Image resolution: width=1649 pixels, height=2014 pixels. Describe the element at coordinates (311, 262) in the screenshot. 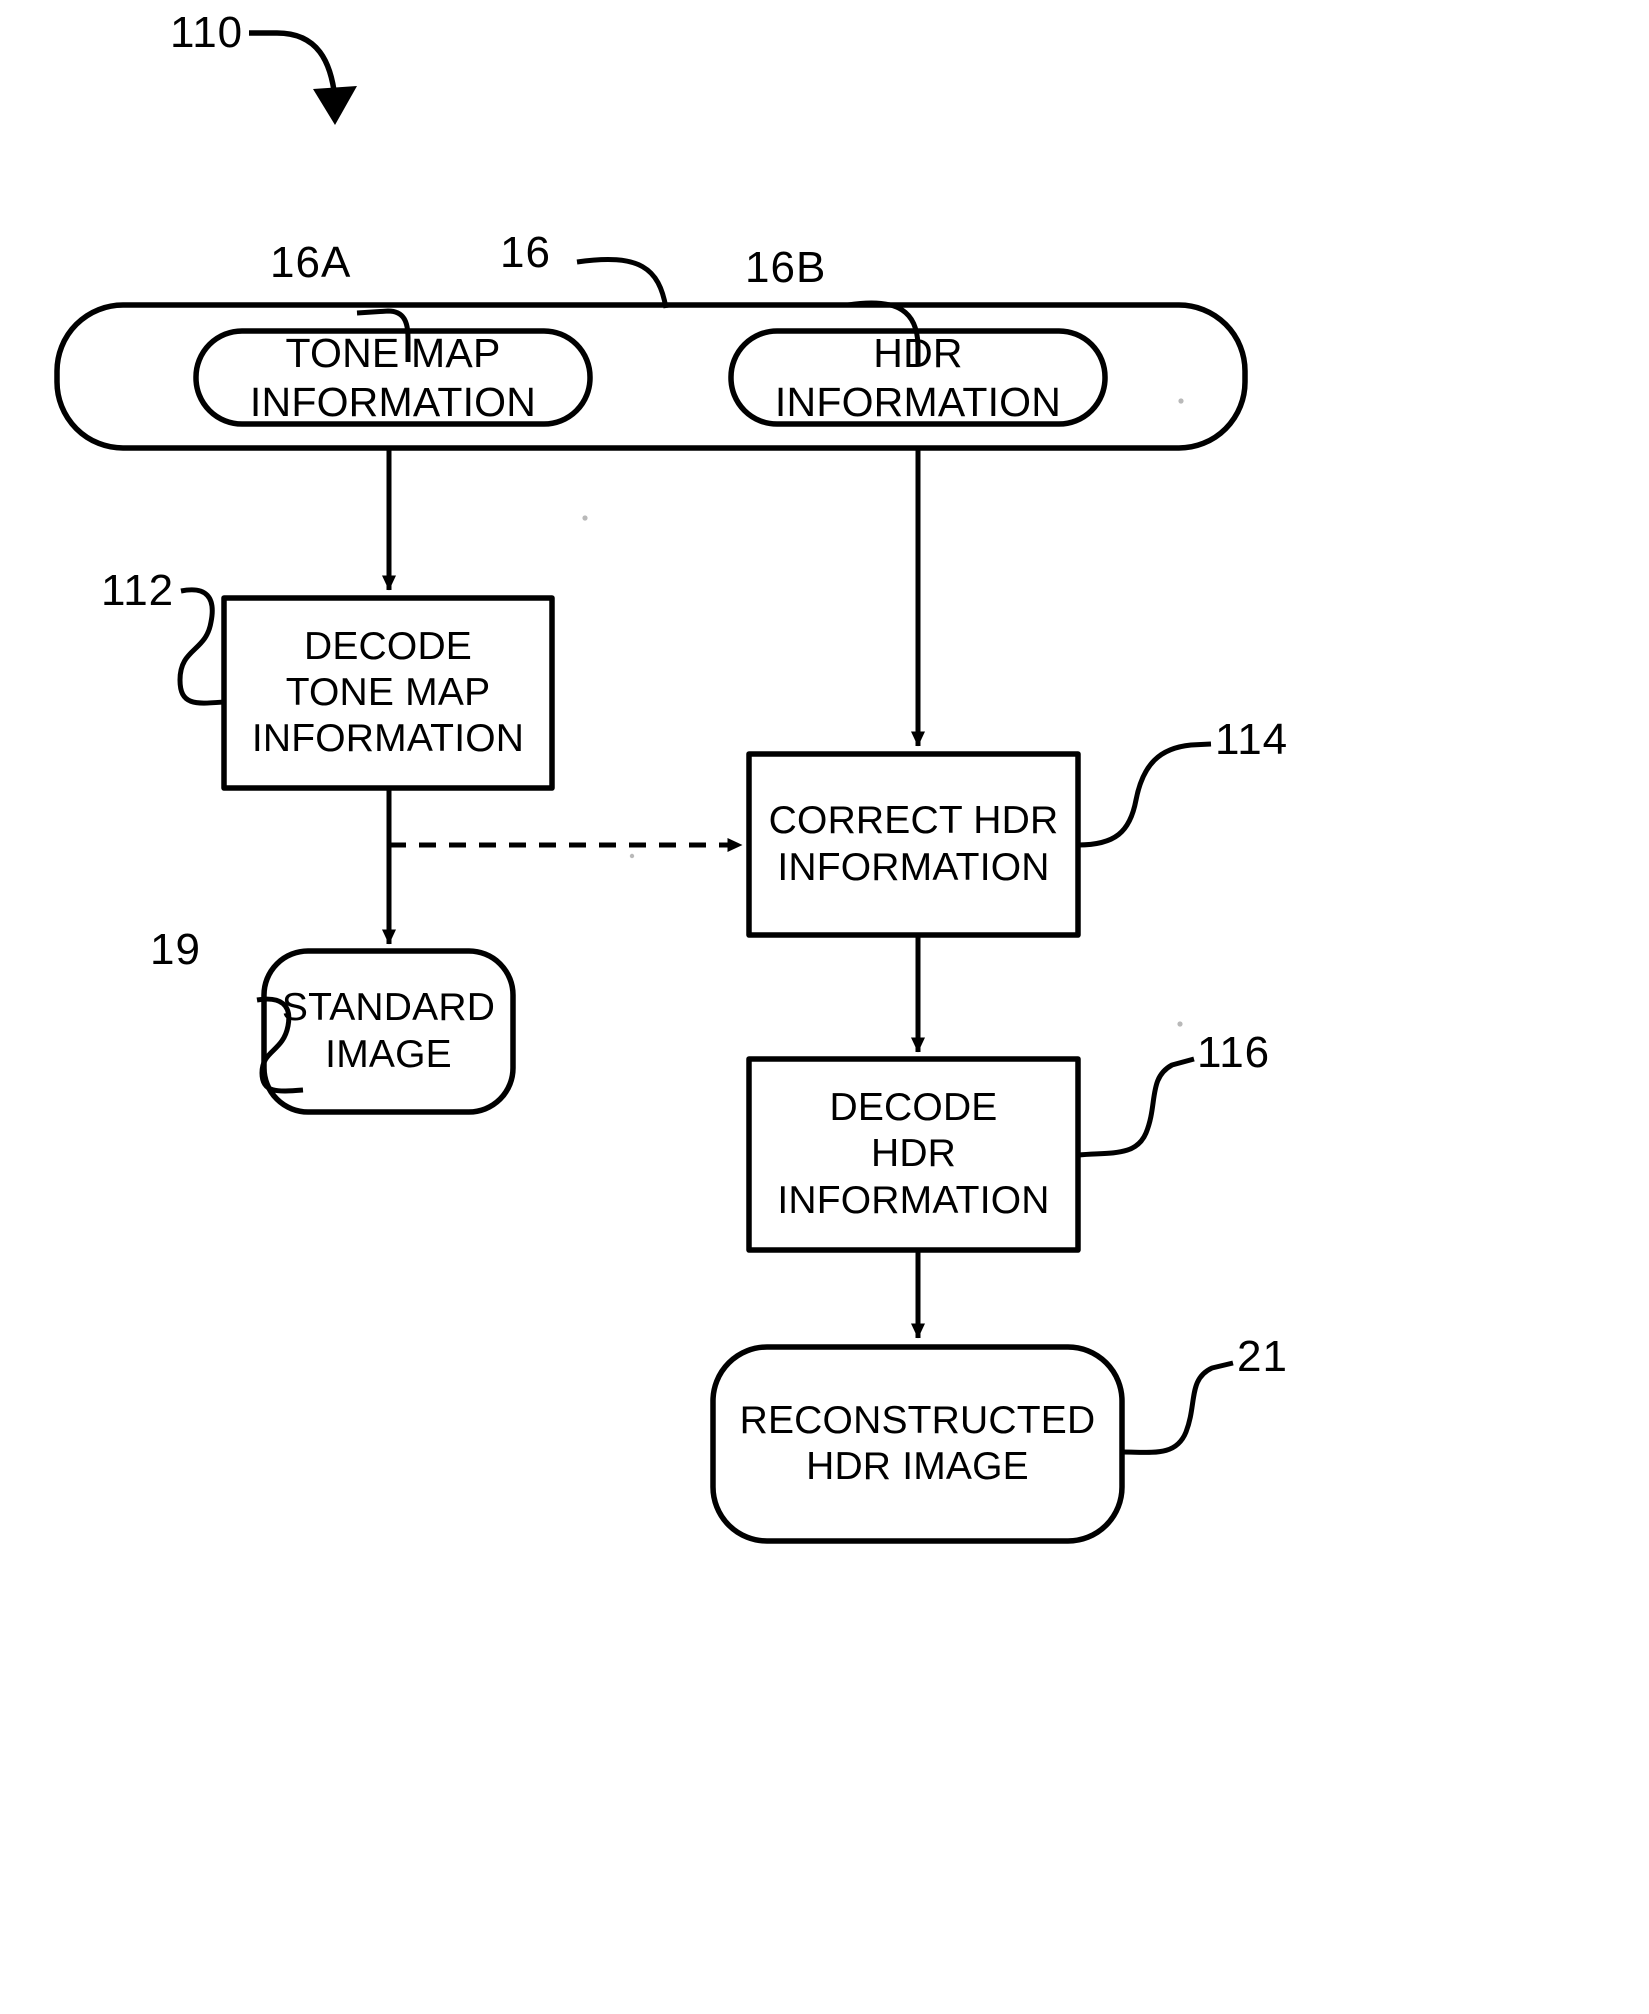

I see `ref-number-16a: 16A` at that location.